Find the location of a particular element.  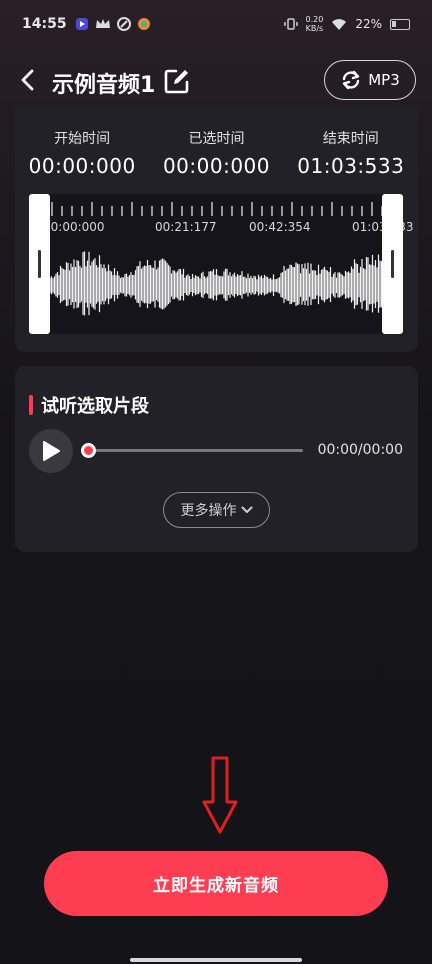

more-actions-button: 更多操作 is located at coordinates (216, 510).